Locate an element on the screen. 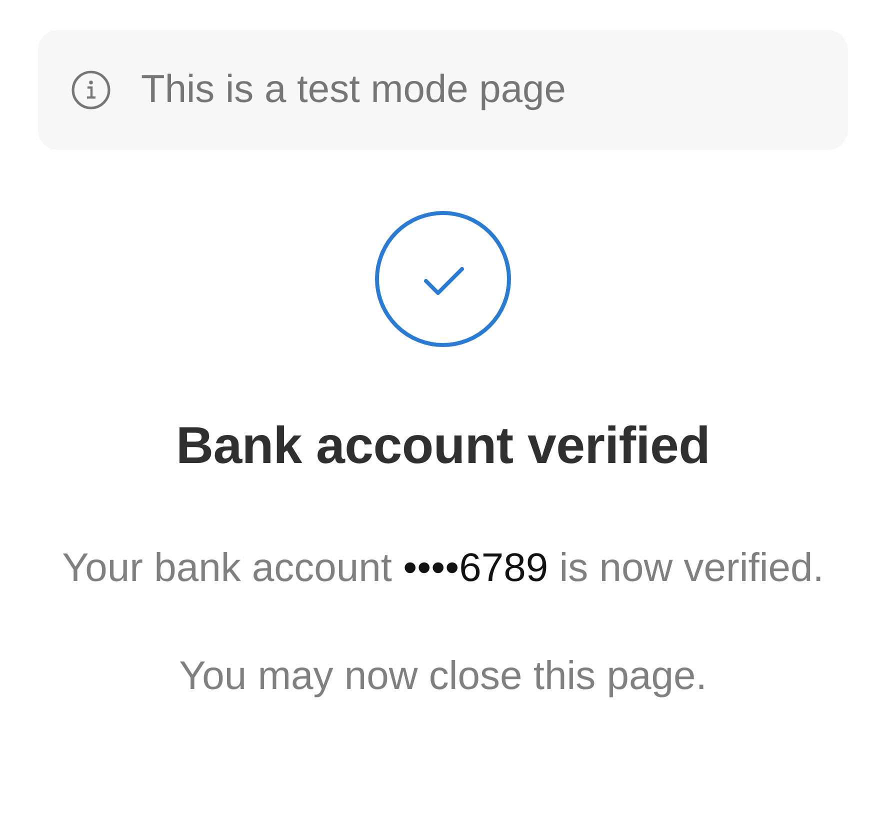  verification-message: Your bank account ••••6789 is now verified. is located at coordinates (443, 568).